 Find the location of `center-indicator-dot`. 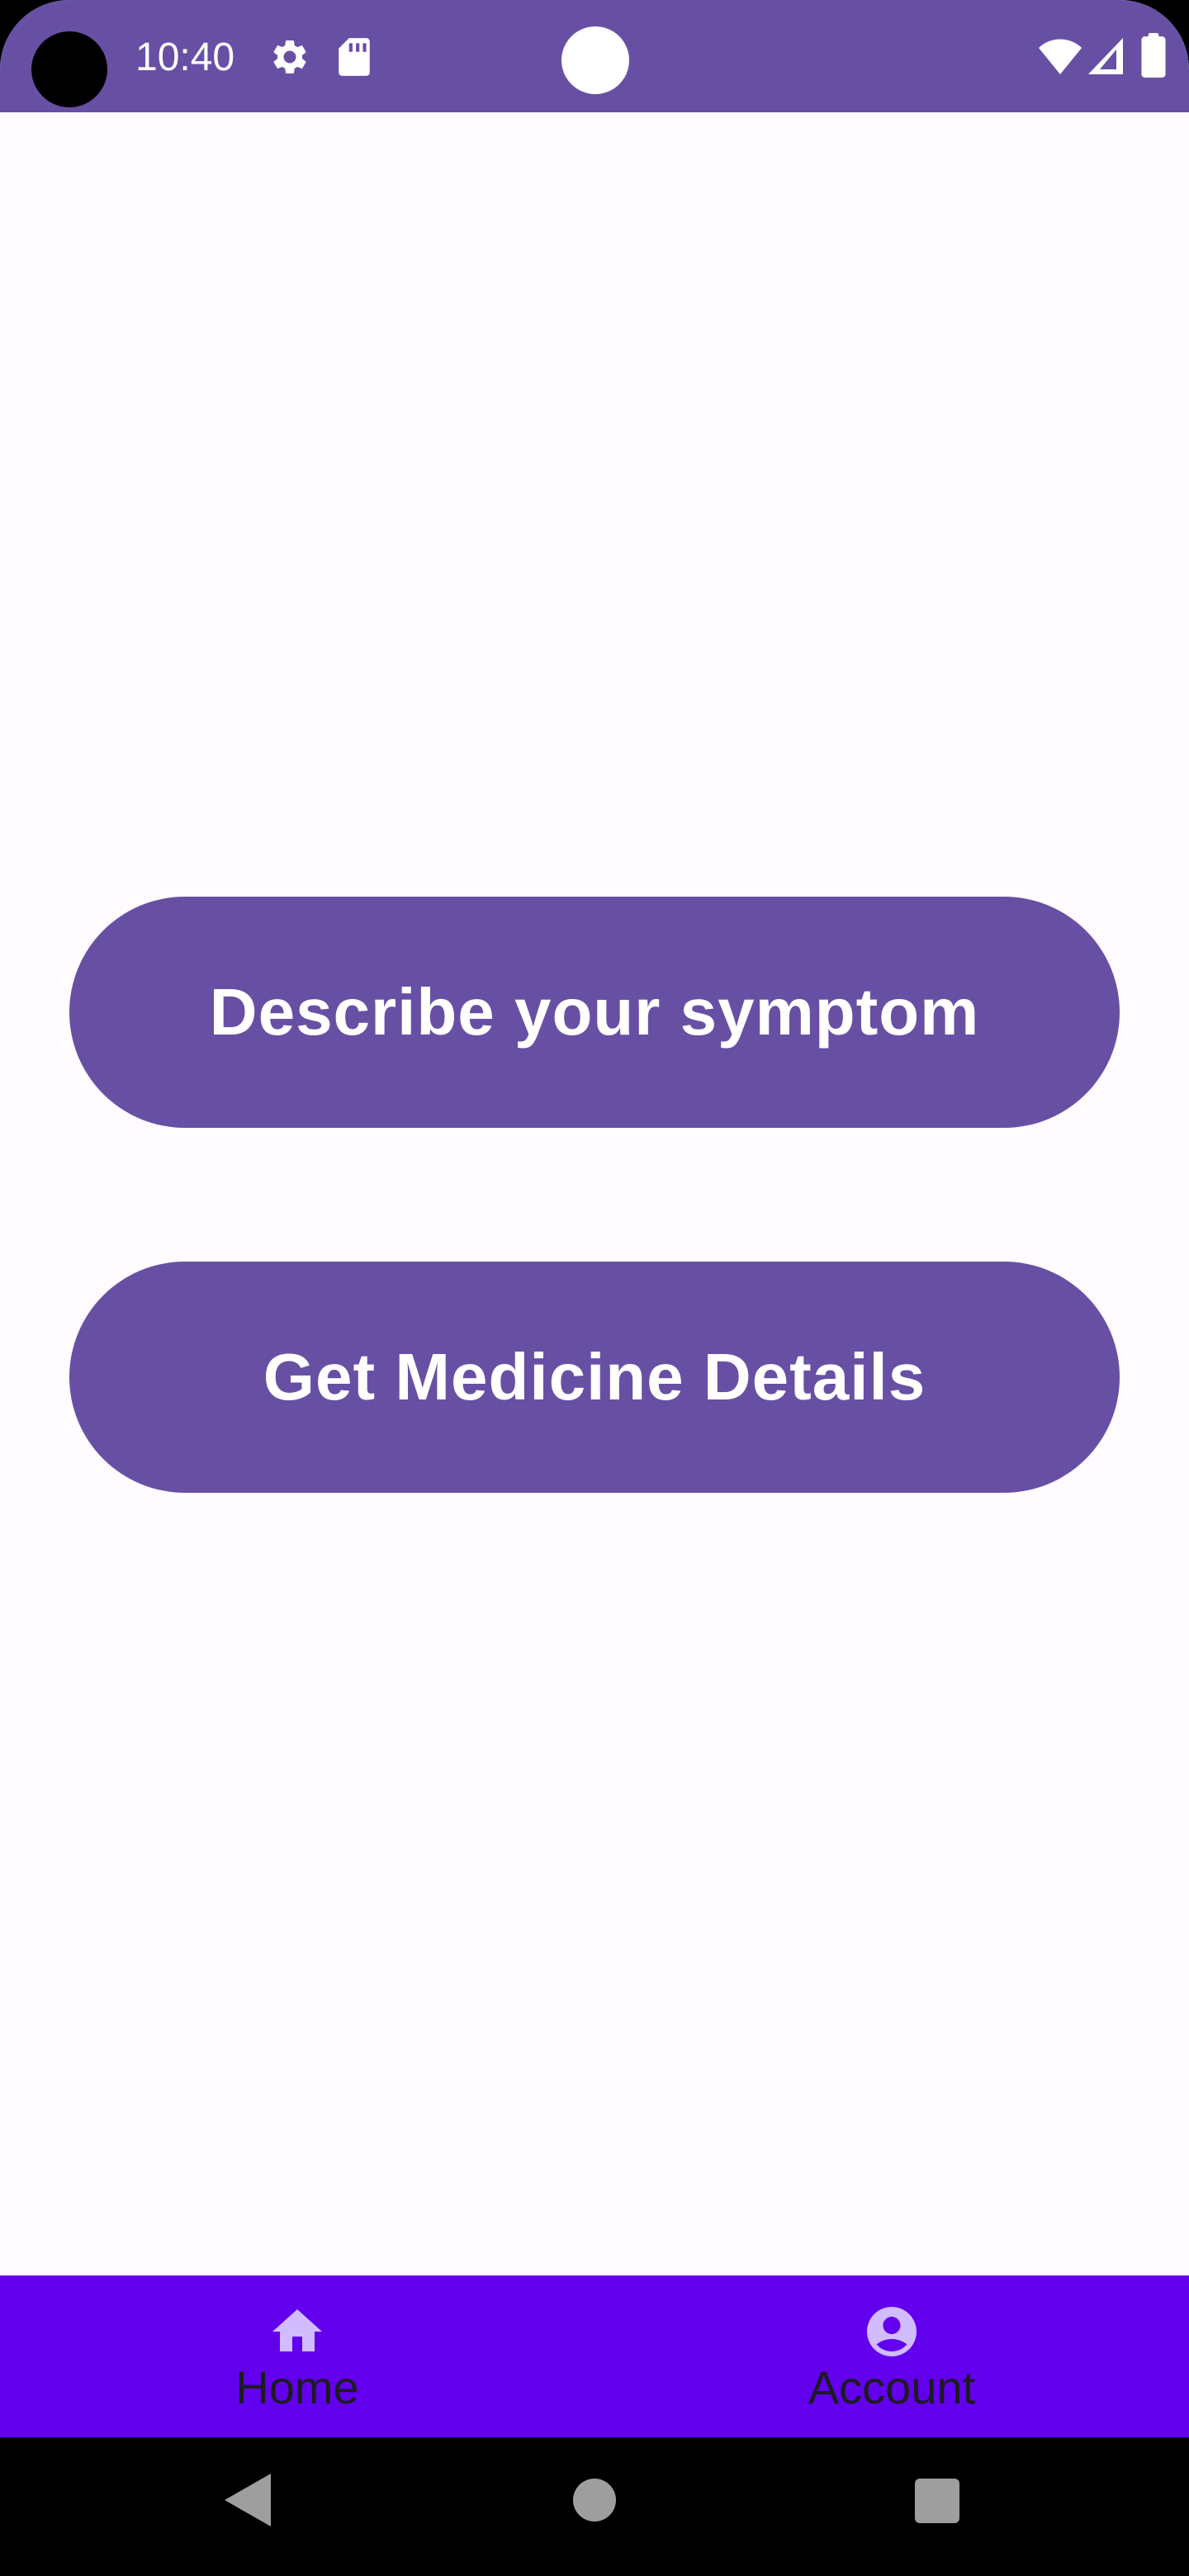

center-indicator-dot is located at coordinates (595, 60).